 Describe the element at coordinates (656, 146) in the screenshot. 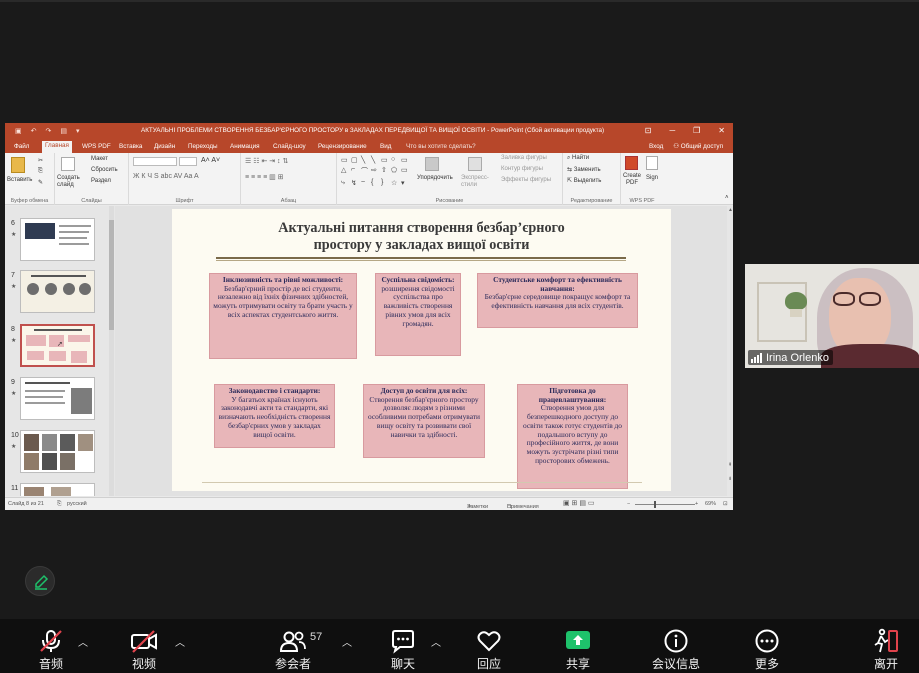

I see `sign-in-link: Вход` at that location.